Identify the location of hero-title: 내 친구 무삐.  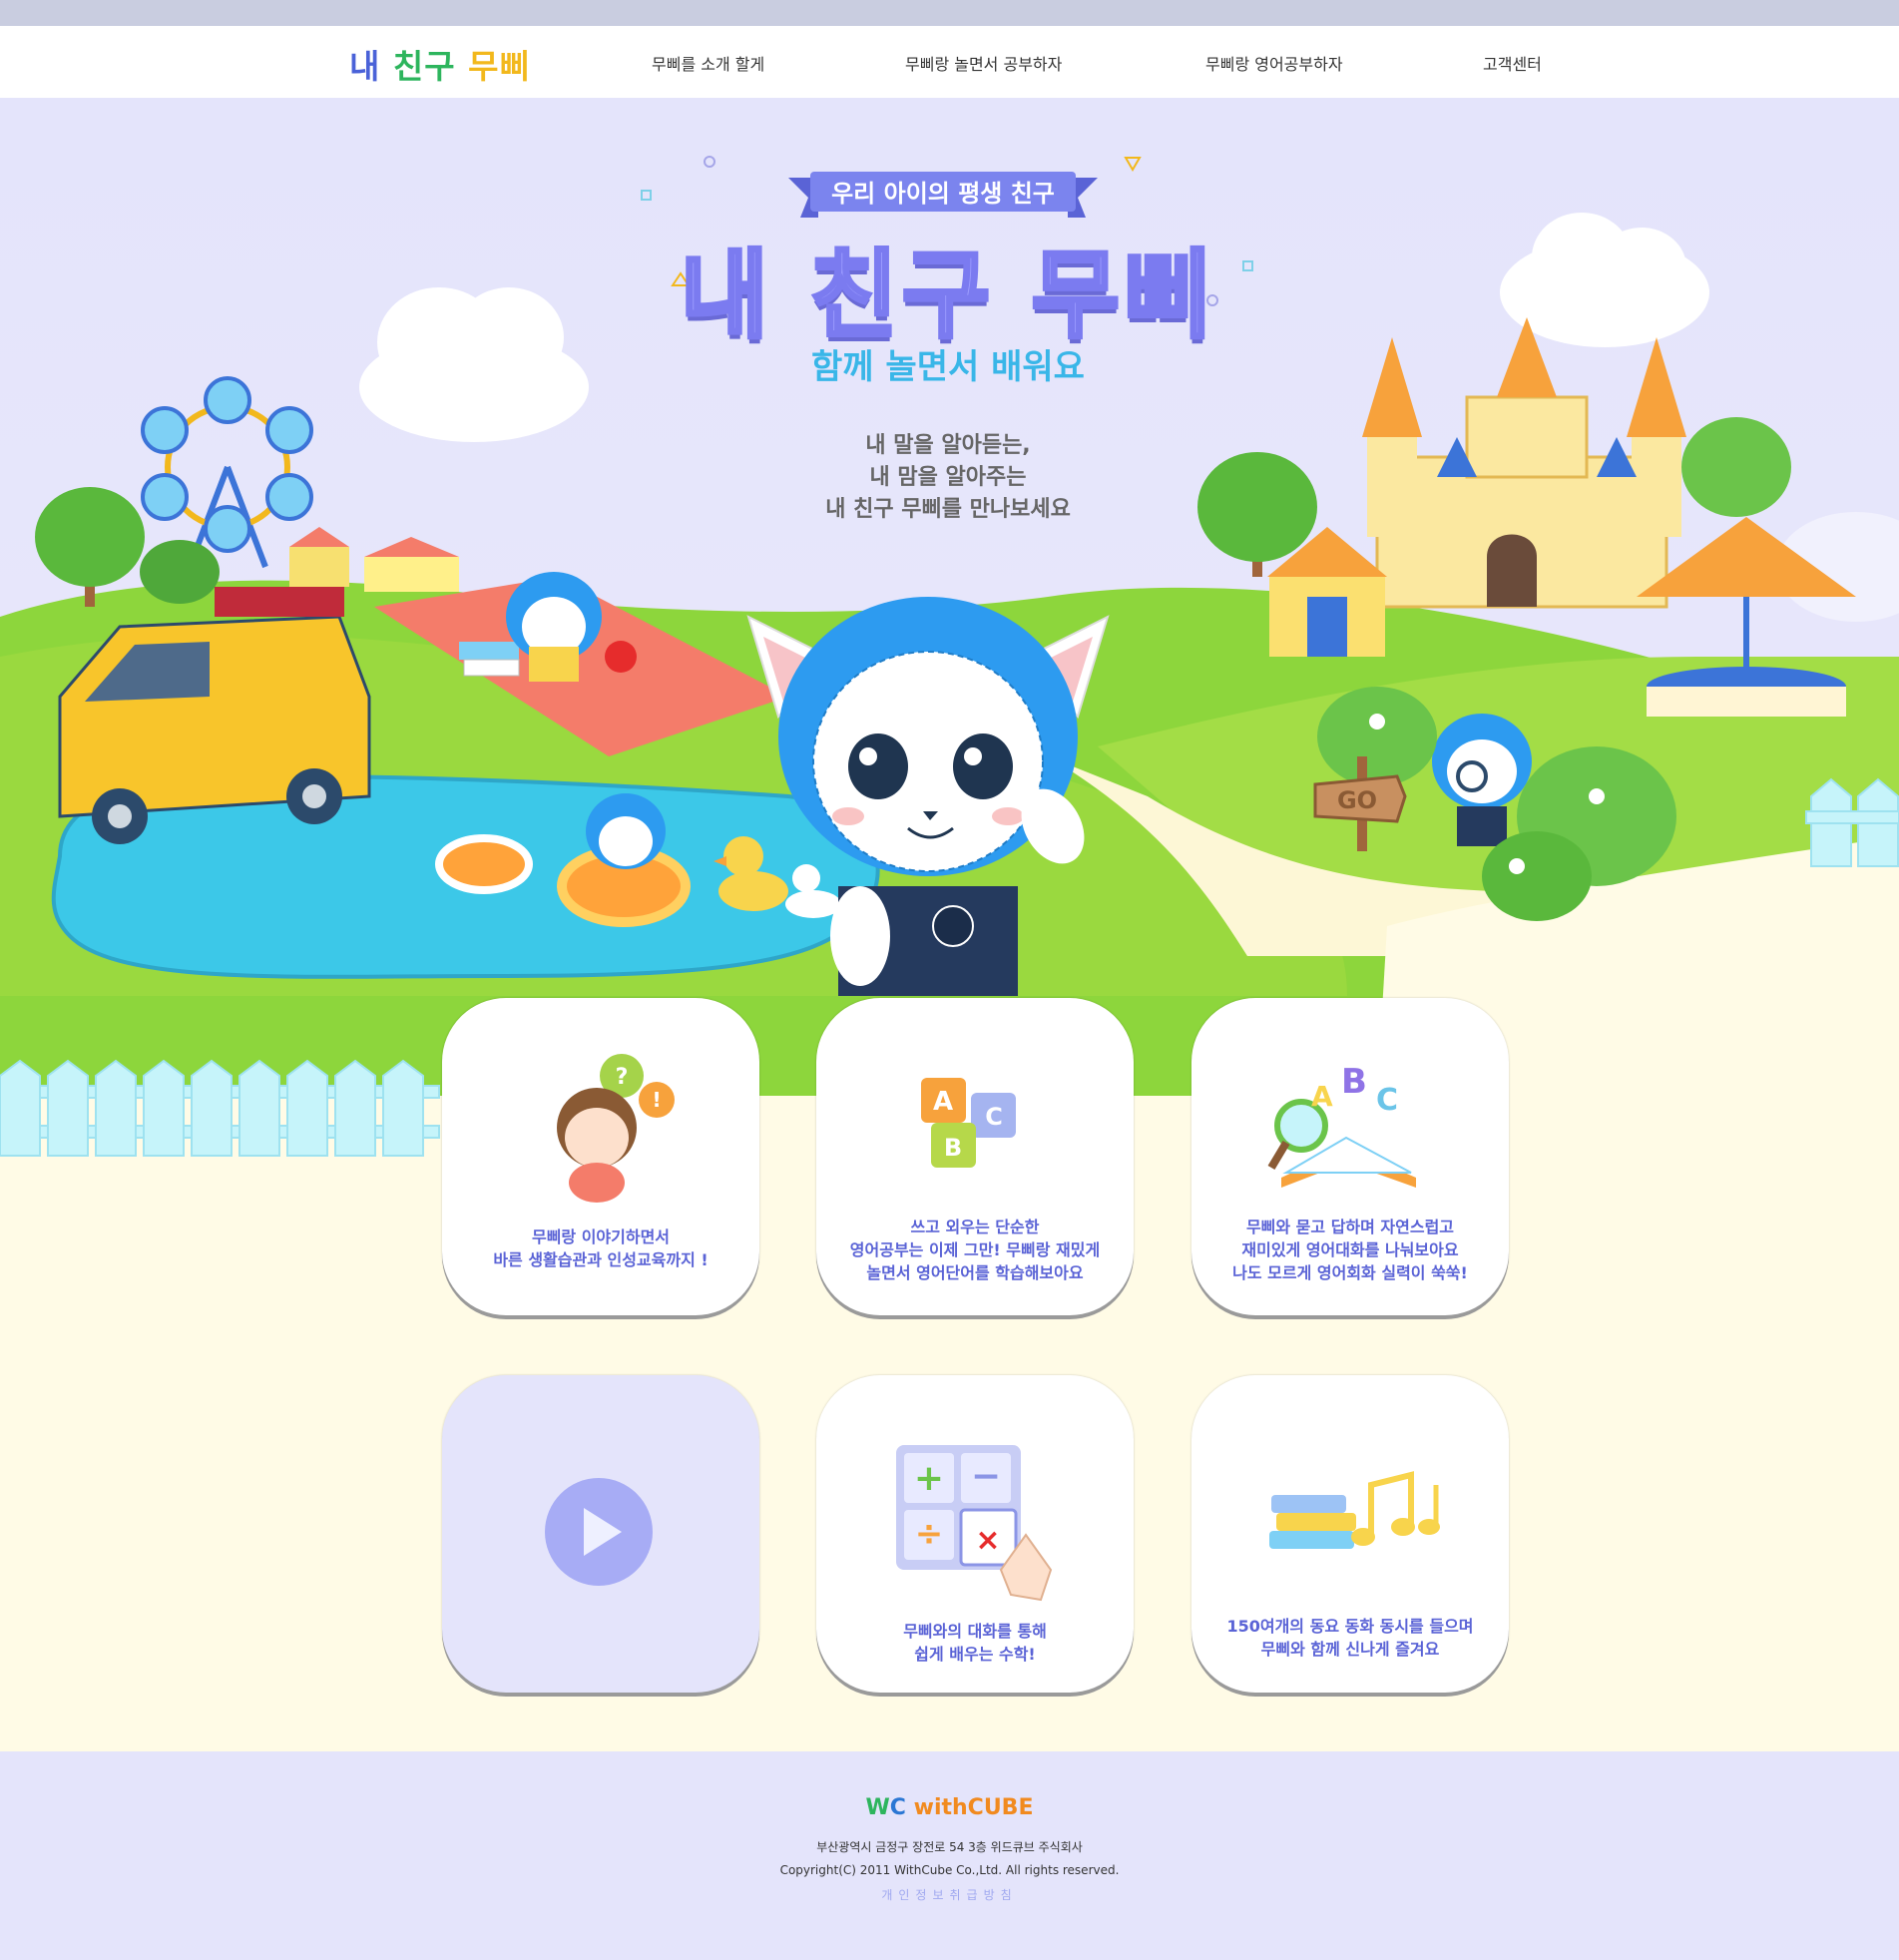
(947, 295).